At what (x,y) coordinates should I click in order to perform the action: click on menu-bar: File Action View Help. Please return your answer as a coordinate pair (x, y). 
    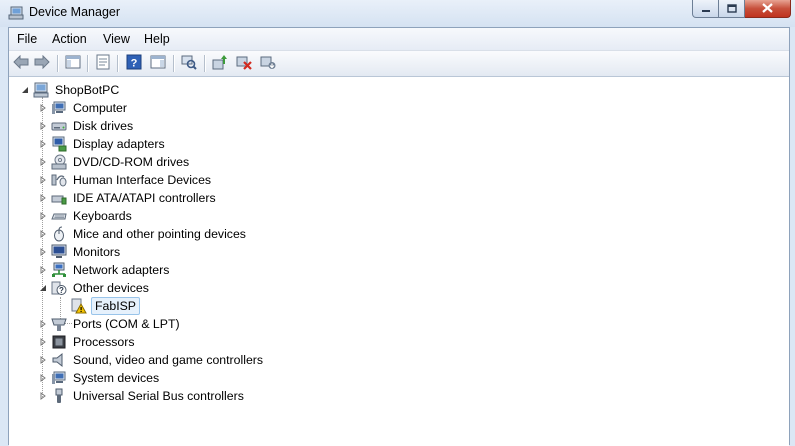
    Looking at the image, I should click on (399, 39).